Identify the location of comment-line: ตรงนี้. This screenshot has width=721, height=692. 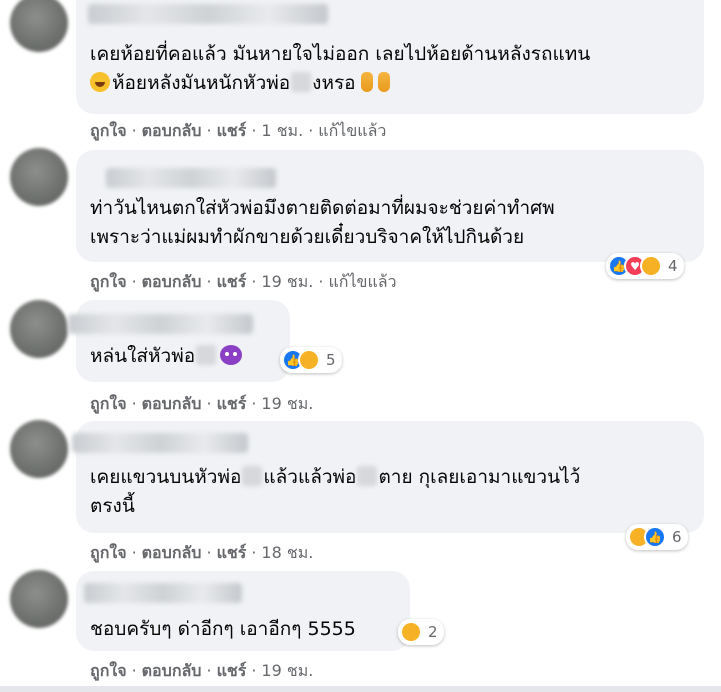
(112, 506).